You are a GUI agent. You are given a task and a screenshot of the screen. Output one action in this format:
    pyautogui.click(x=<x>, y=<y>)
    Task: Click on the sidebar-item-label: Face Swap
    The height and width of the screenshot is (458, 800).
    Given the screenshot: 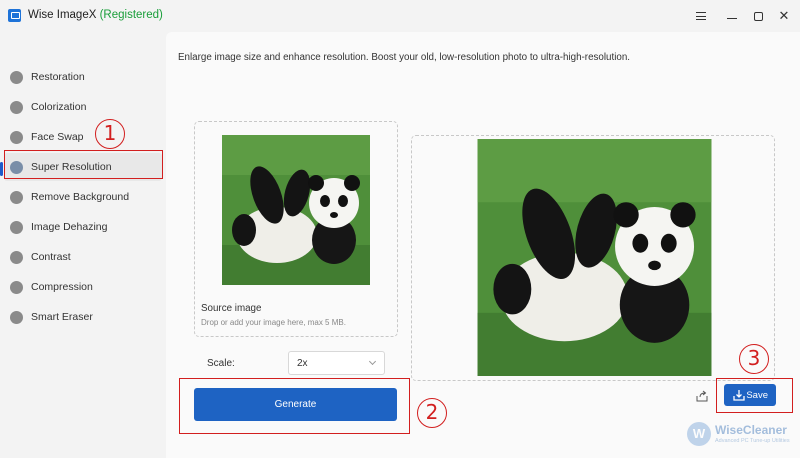 What is the action you would take?
    pyautogui.click(x=57, y=137)
    